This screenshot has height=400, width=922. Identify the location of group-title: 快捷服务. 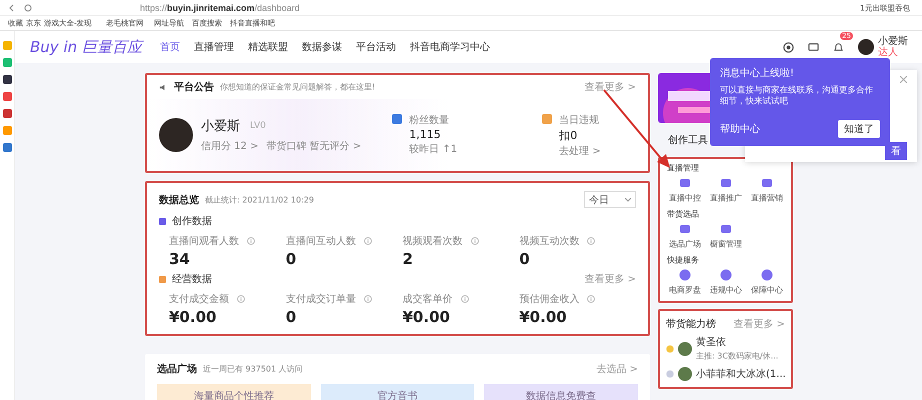
(683, 260).